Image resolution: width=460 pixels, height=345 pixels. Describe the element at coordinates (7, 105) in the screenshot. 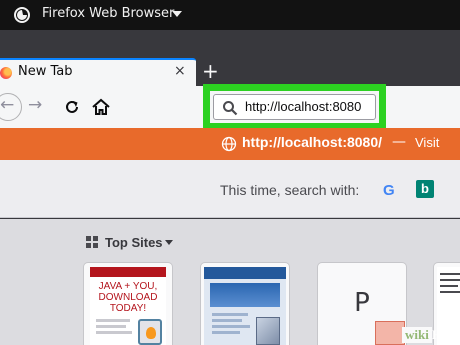

I see `back-arrow-icon: ←` at that location.